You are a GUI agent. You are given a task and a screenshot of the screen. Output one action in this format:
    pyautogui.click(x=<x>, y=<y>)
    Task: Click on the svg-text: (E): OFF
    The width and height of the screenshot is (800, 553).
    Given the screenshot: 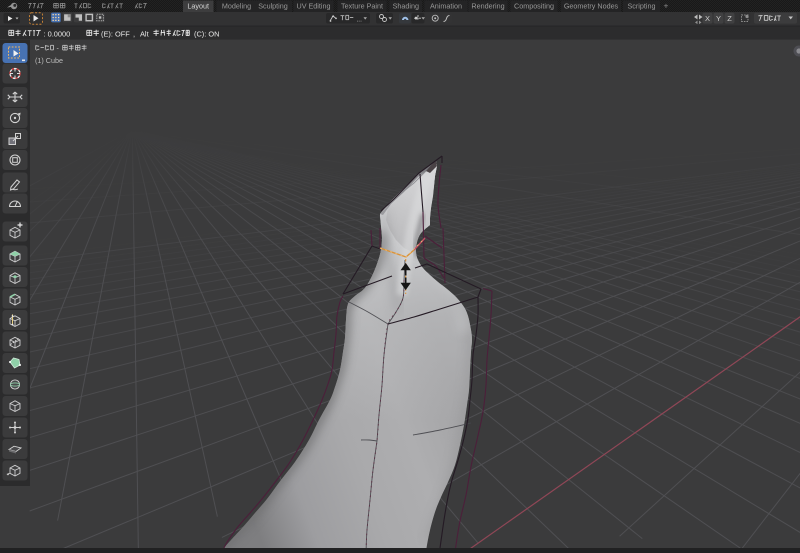 What is the action you would take?
    pyautogui.click(x=115, y=34)
    